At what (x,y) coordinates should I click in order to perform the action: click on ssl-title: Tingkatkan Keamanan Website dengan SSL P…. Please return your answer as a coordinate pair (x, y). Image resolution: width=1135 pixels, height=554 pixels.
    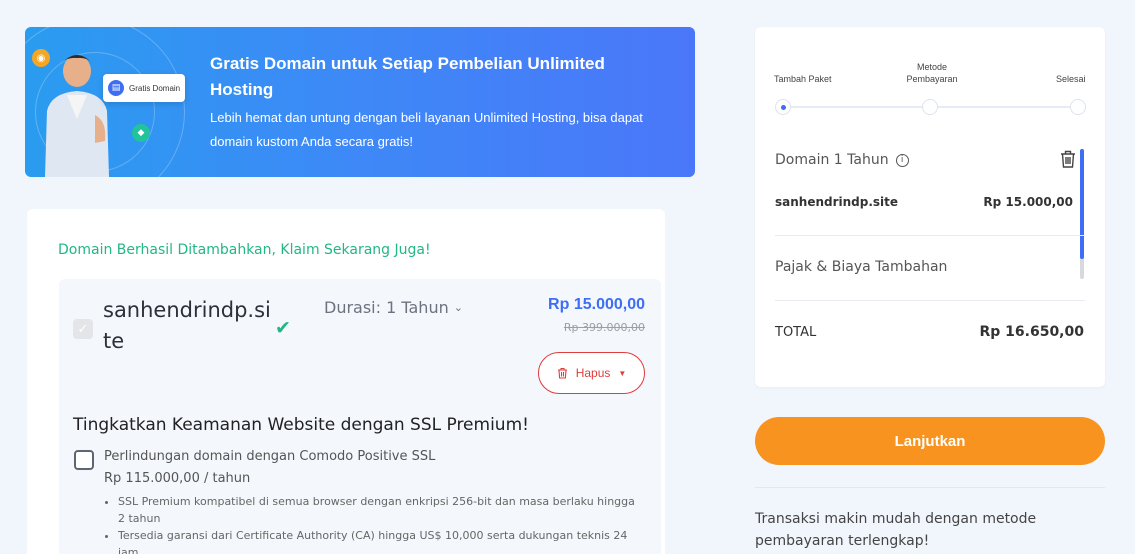
    Looking at the image, I should click on (301, 425).